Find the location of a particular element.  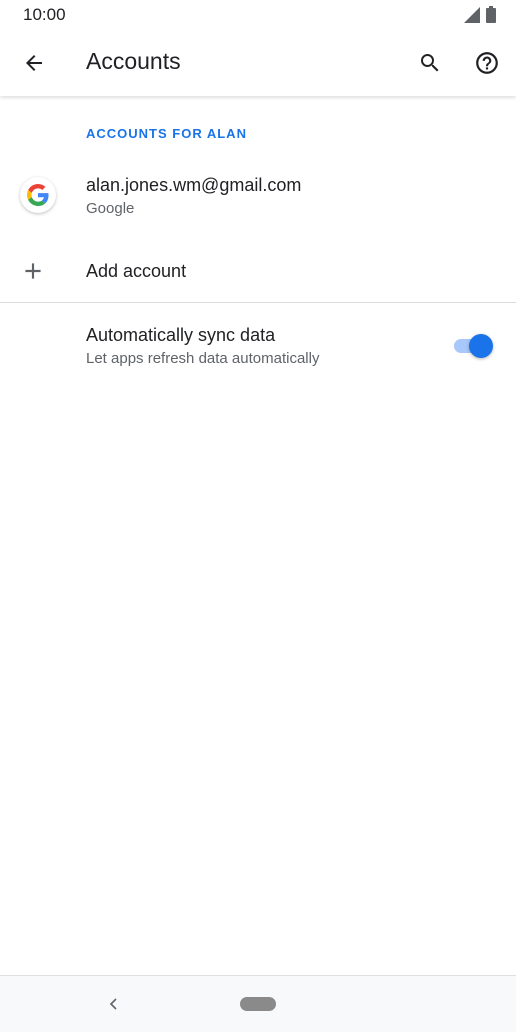

divider is located at coordinates (258, 302).